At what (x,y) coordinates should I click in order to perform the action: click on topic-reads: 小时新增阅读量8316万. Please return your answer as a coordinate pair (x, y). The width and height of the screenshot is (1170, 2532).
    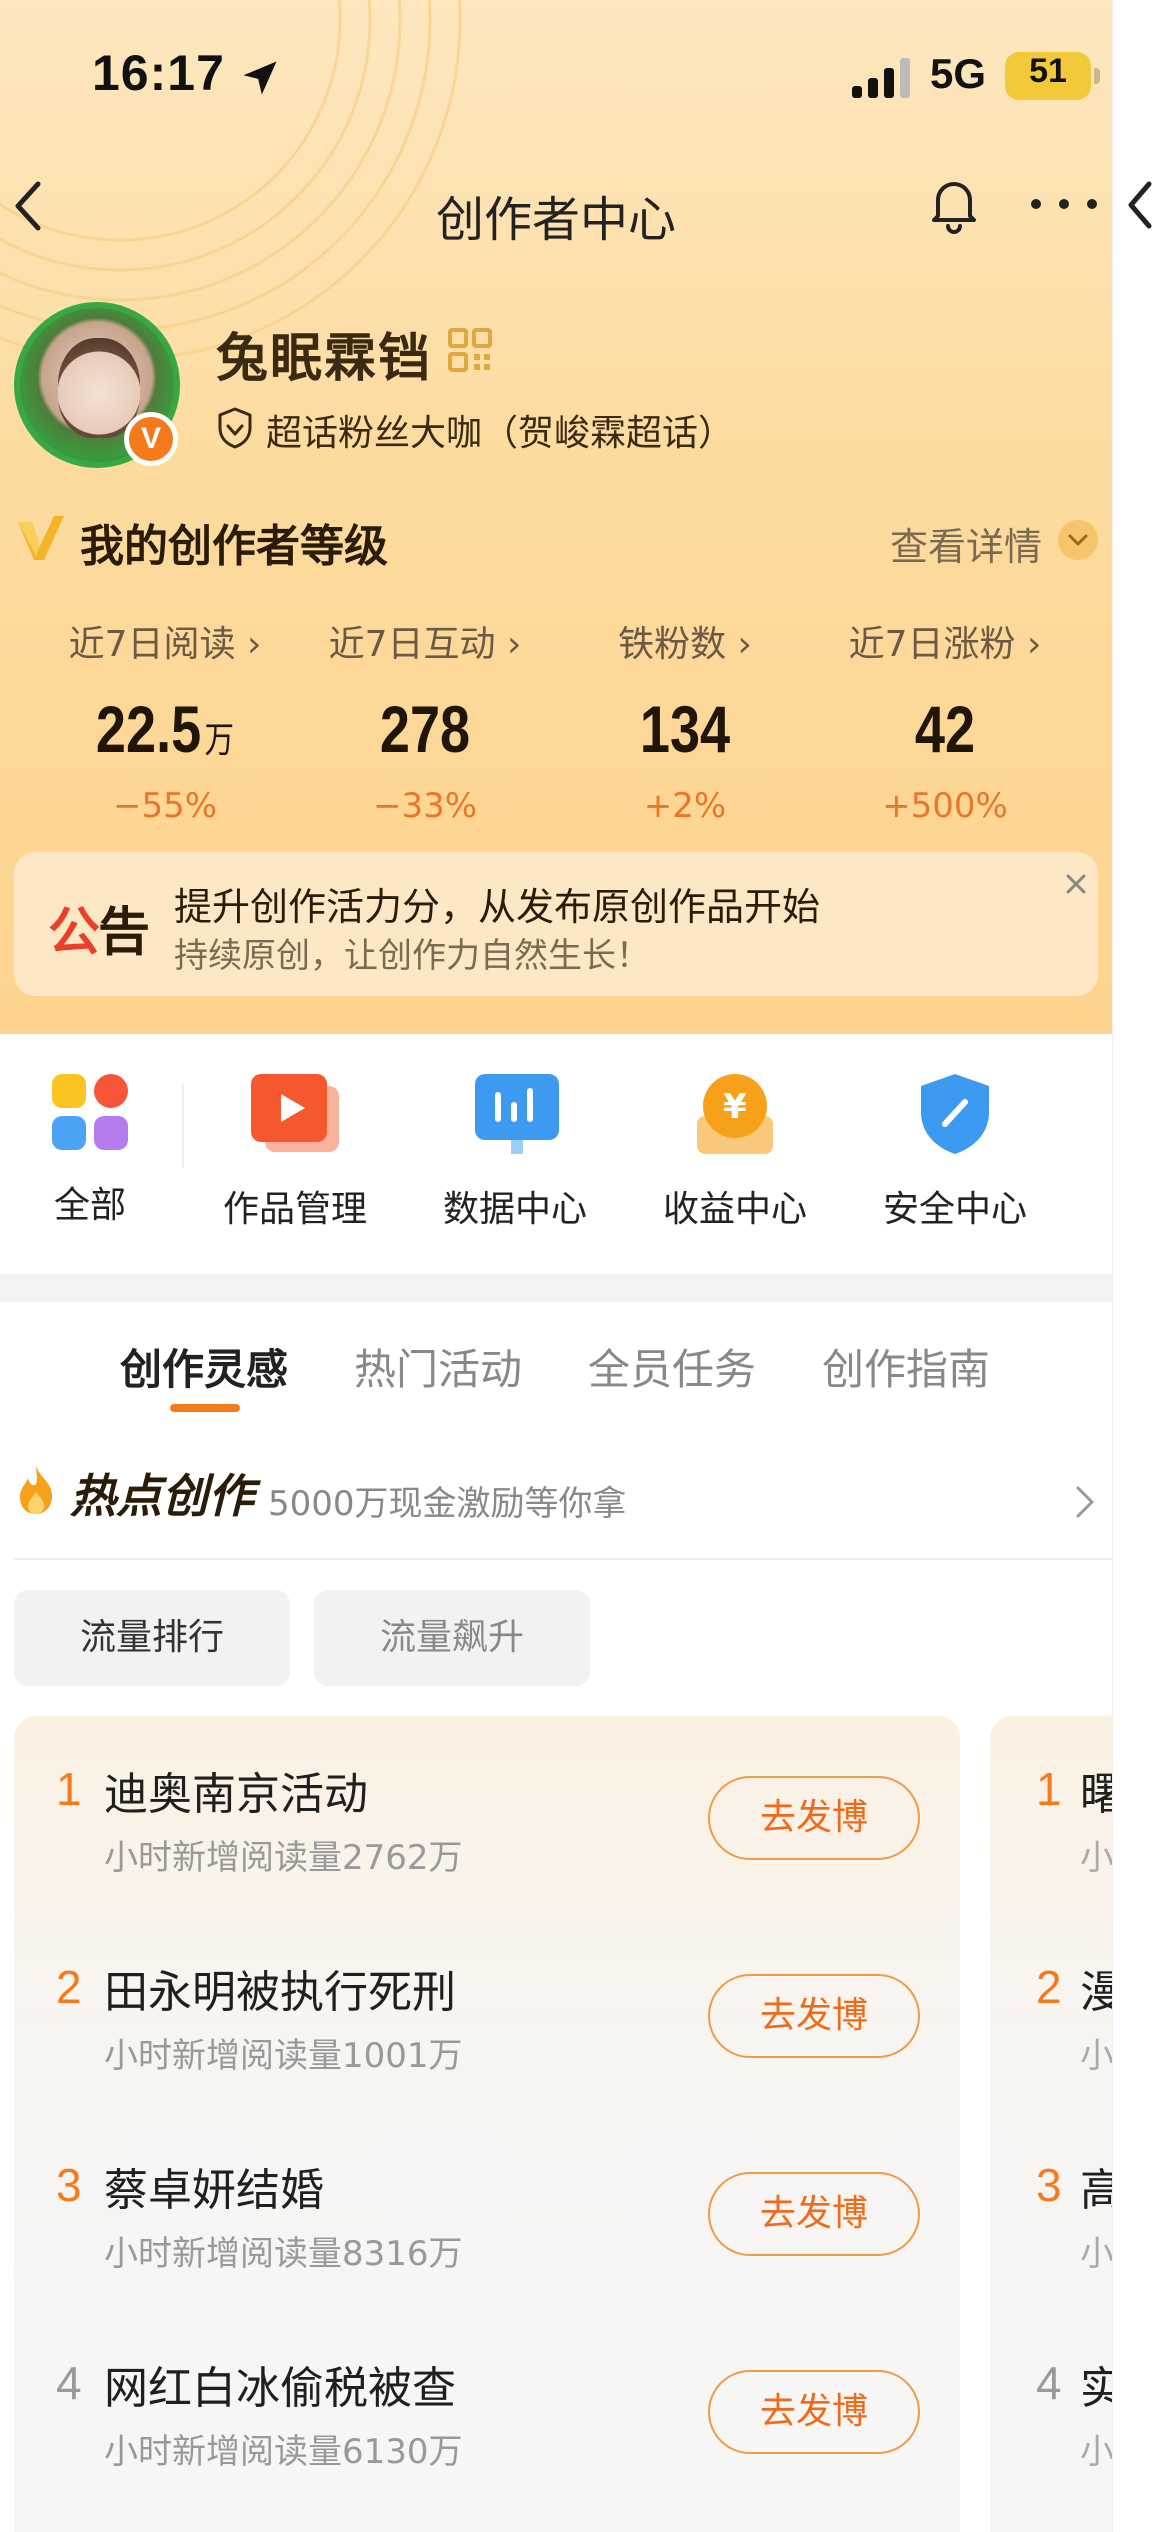
    Looking at the image, I should click on (283, 2254).